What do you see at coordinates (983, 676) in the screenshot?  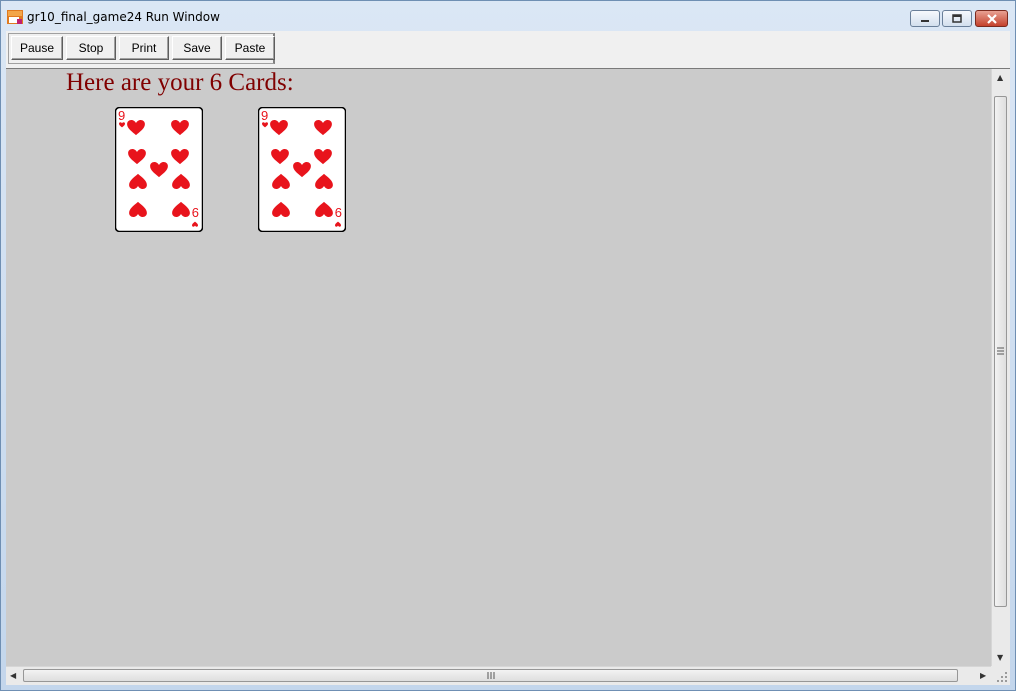 I see `scroll-right-icon: ▶` at bounding box center [983, 676].